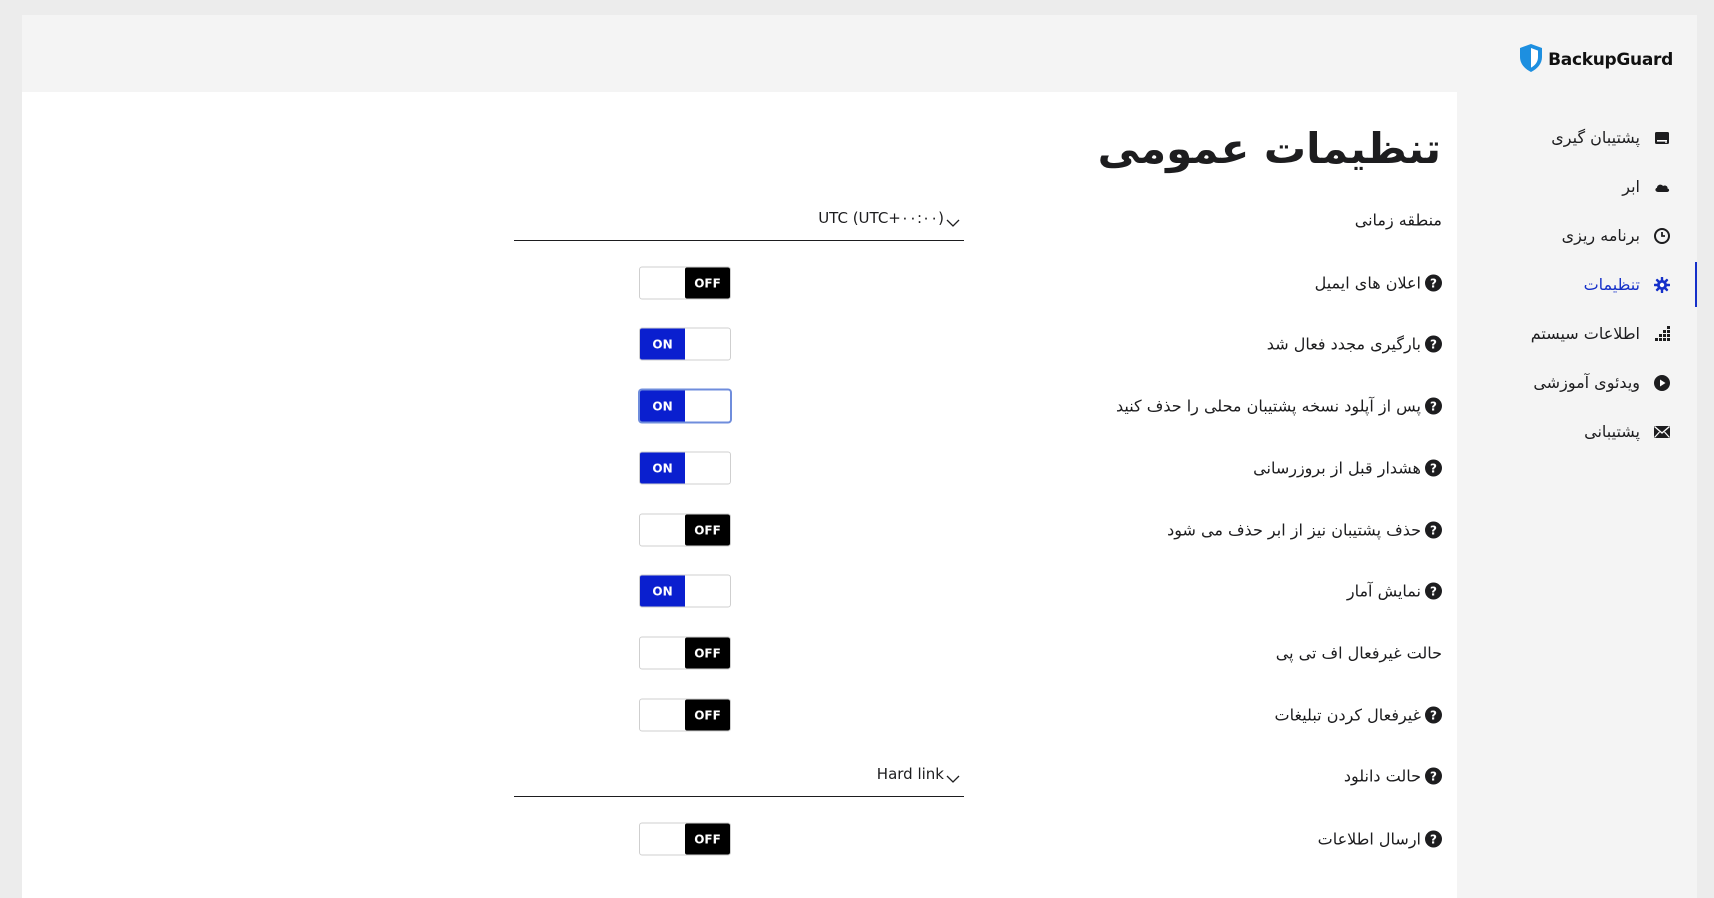  Describe the element at coordinates (732, 344) in the screenshot. I see `setting-row: بارگیری مجدد فعال شد? ONON` at that location.